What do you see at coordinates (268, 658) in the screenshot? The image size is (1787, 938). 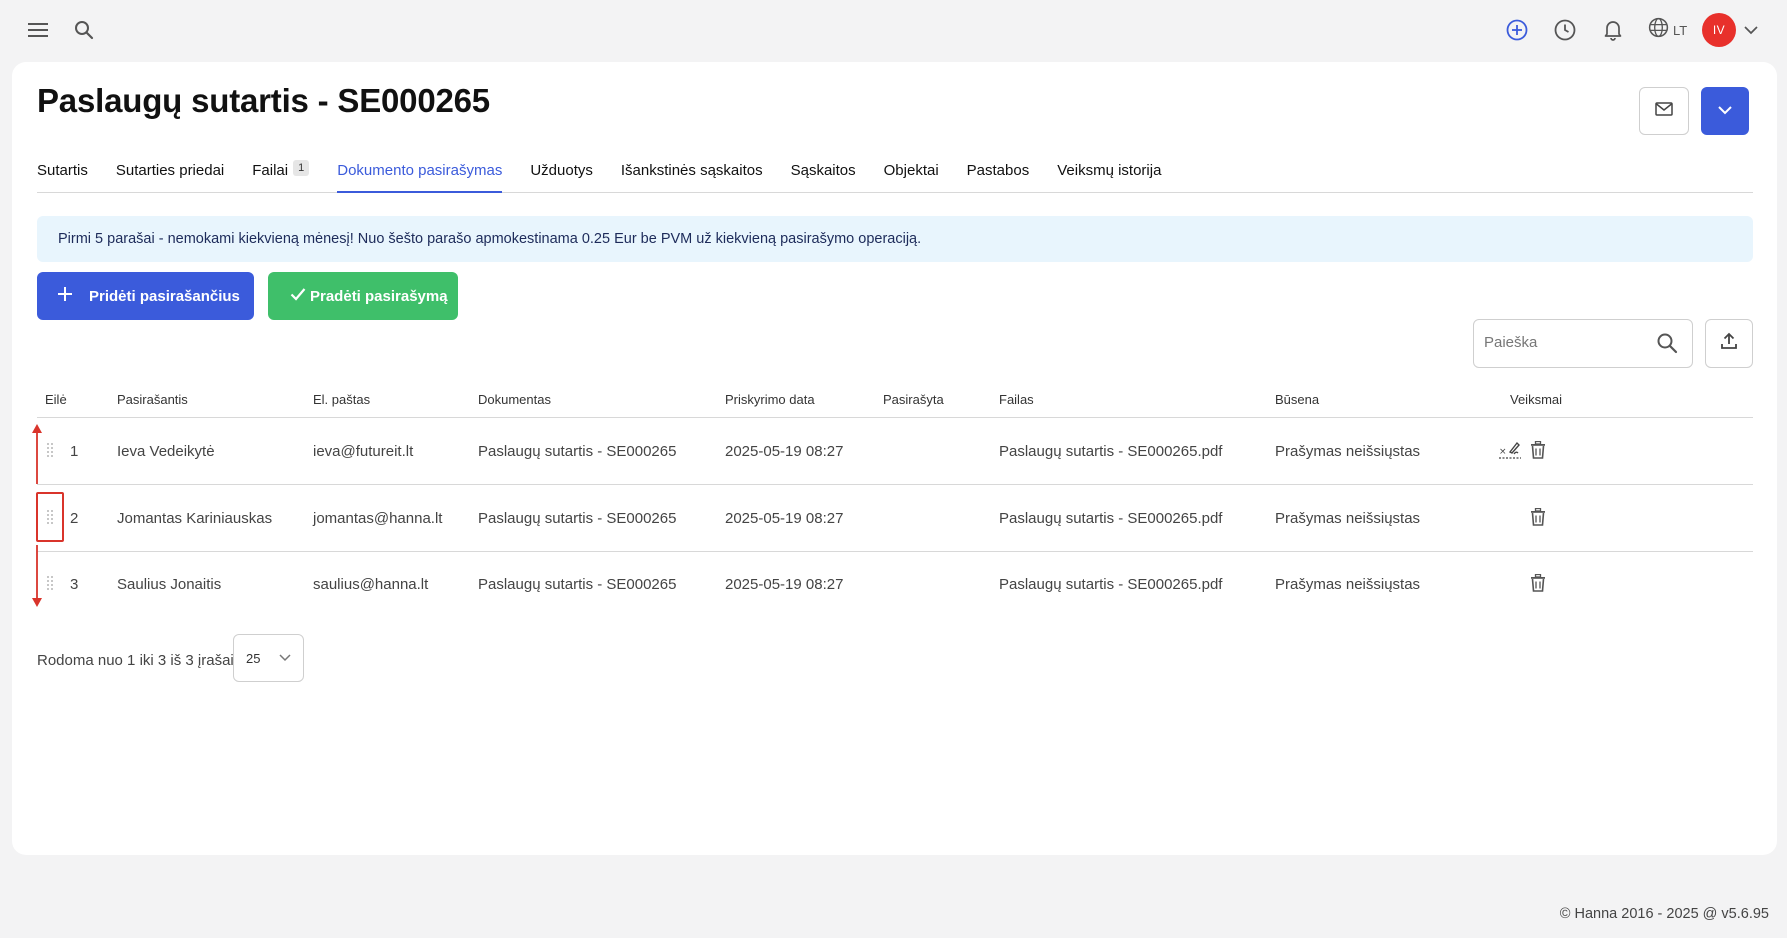 I see `page-size-select: 25` at bounding box center [268, 658].